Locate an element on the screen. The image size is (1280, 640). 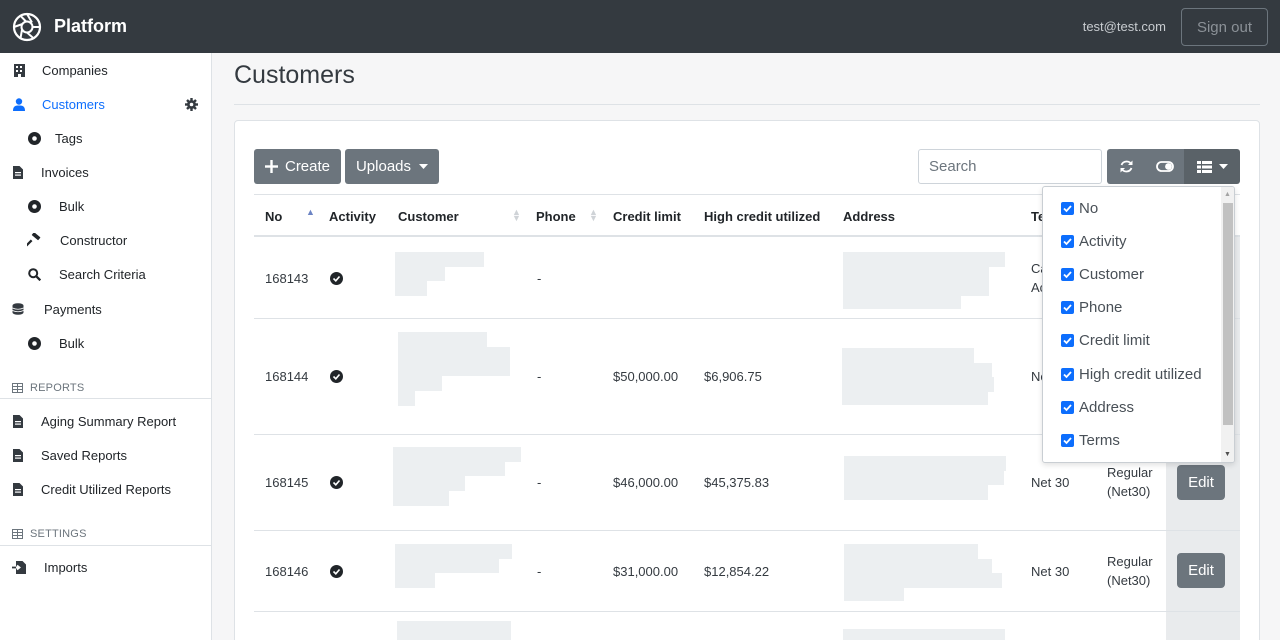
columns-dropdown-button is located at coordinates (1212, 166).